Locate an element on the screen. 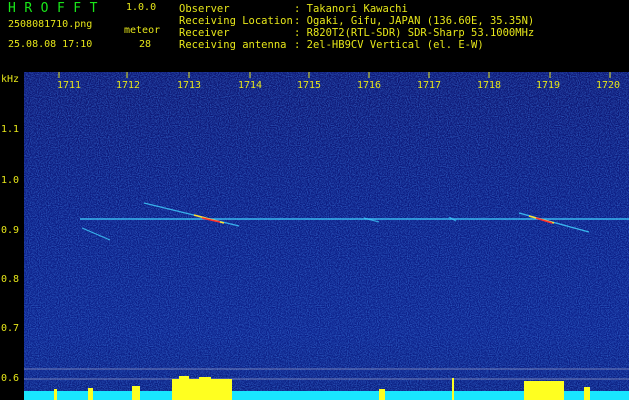  time-tick-1717: 1717 is located at coordinates (429, 85).